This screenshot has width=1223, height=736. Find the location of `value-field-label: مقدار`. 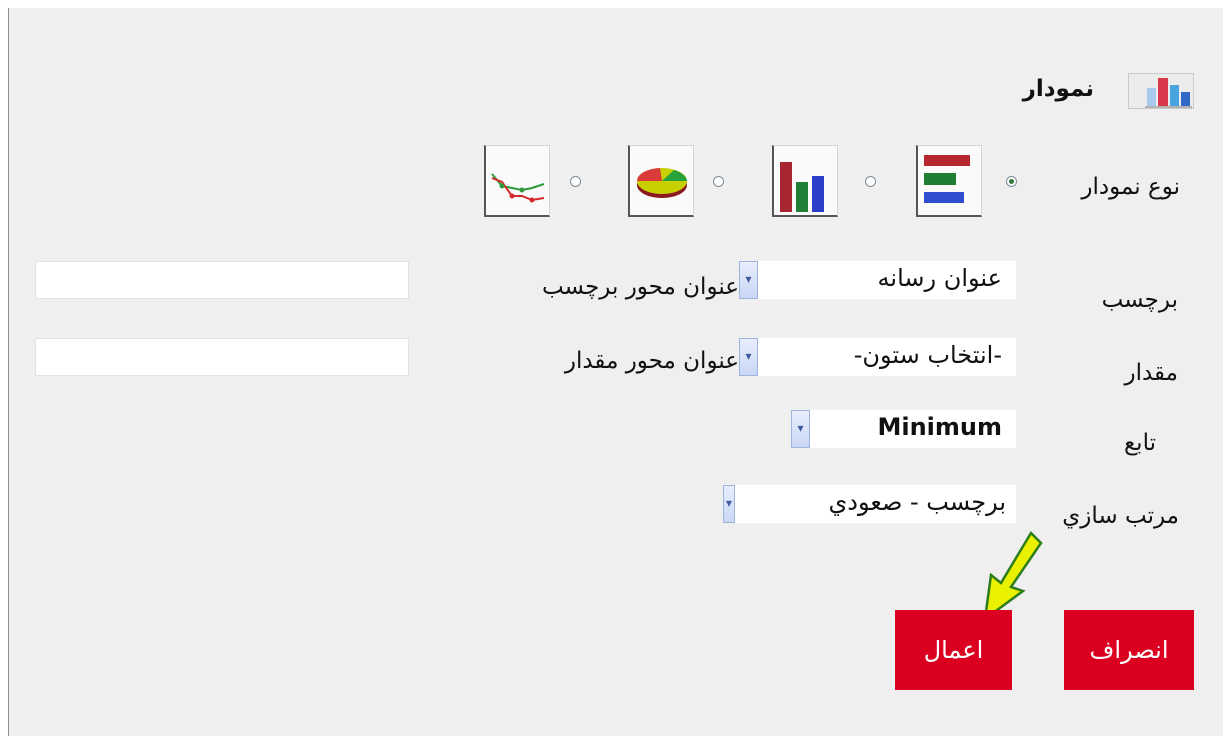

value-field-label: مقدار is located at coordinates (1151, 373).